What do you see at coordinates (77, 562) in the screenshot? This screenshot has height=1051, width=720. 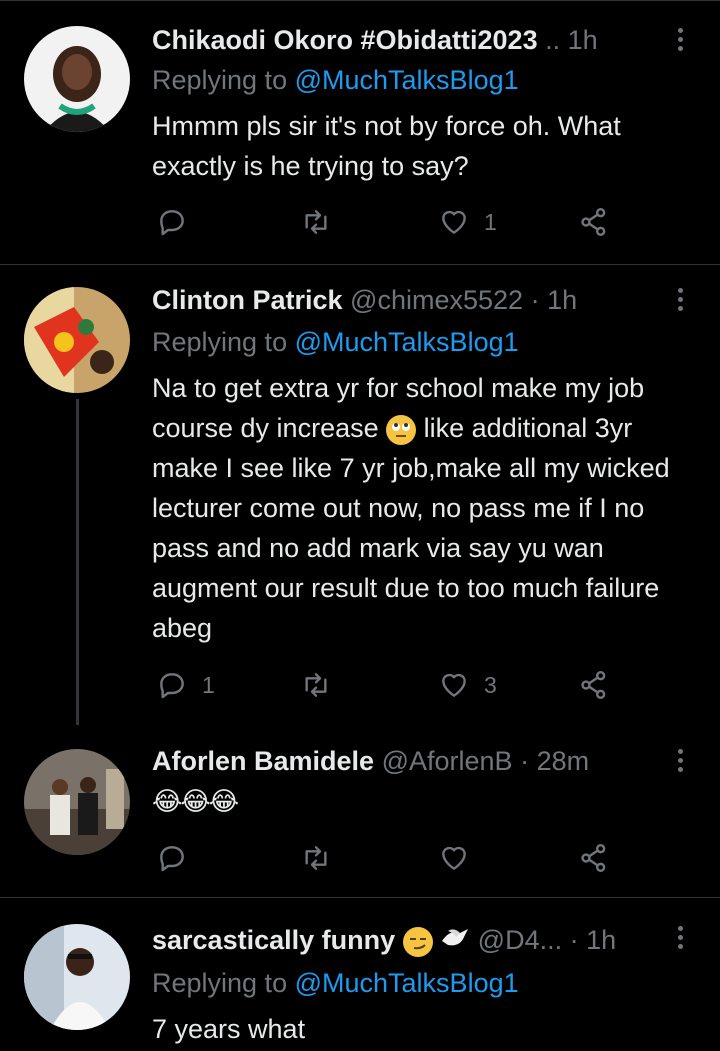 I see `thread-line` at bounding box center [77, 562].